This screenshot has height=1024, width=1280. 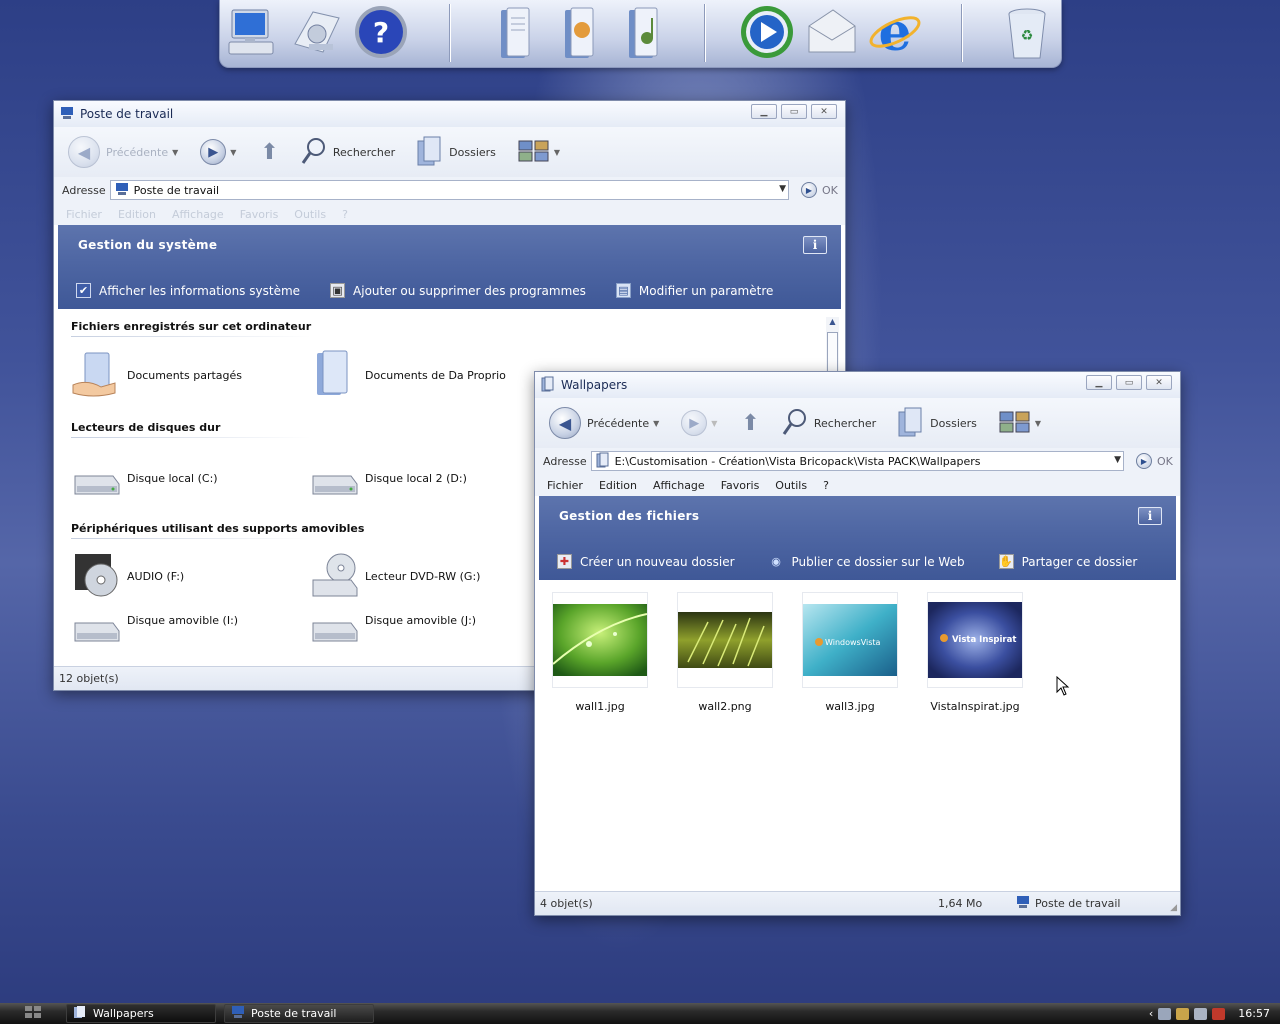 I want to click on network-tray-icon, so click(x=1165, y=1013).